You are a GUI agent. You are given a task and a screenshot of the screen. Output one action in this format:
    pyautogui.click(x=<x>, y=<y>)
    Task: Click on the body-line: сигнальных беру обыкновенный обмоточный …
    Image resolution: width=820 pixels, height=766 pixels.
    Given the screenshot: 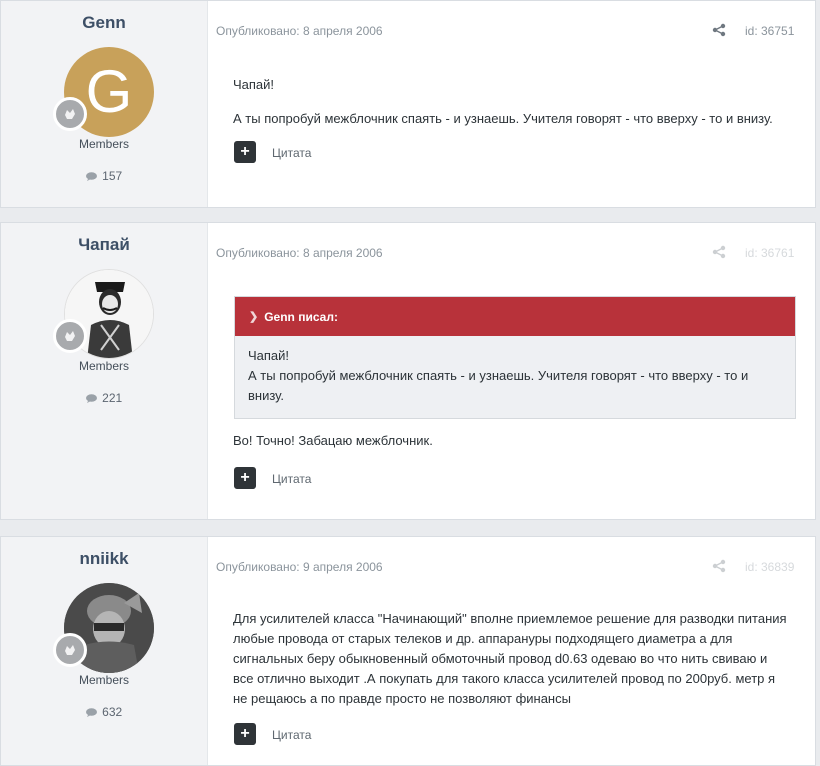 What is the action you would take?
    pyautogui.click(x=500, y=658)
    